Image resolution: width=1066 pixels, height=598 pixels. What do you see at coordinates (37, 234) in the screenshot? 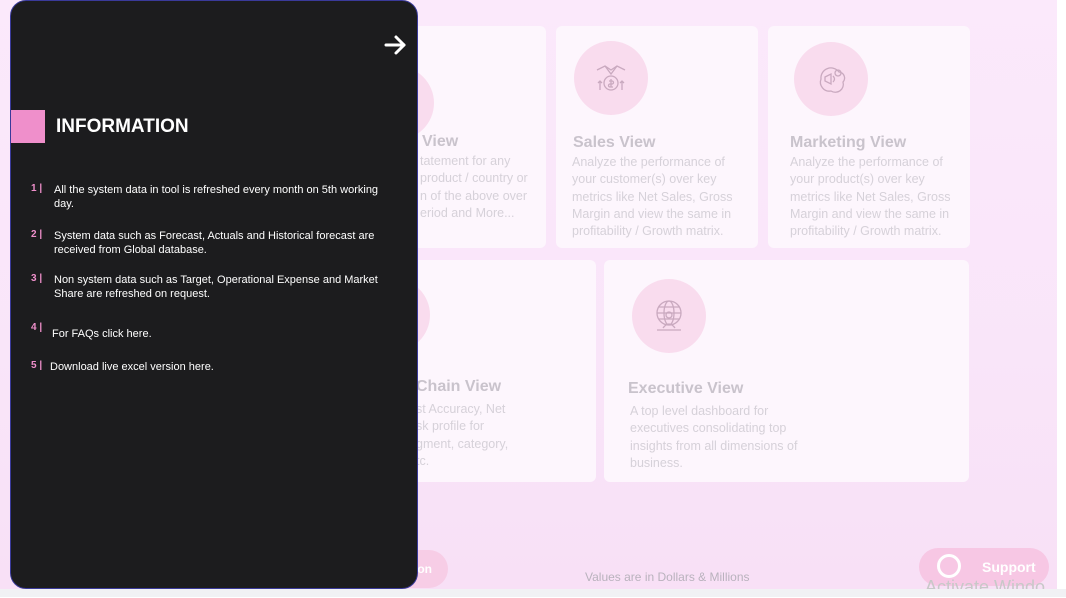
I see `info-item-number: 2 |` at bounding box center [37, 234].